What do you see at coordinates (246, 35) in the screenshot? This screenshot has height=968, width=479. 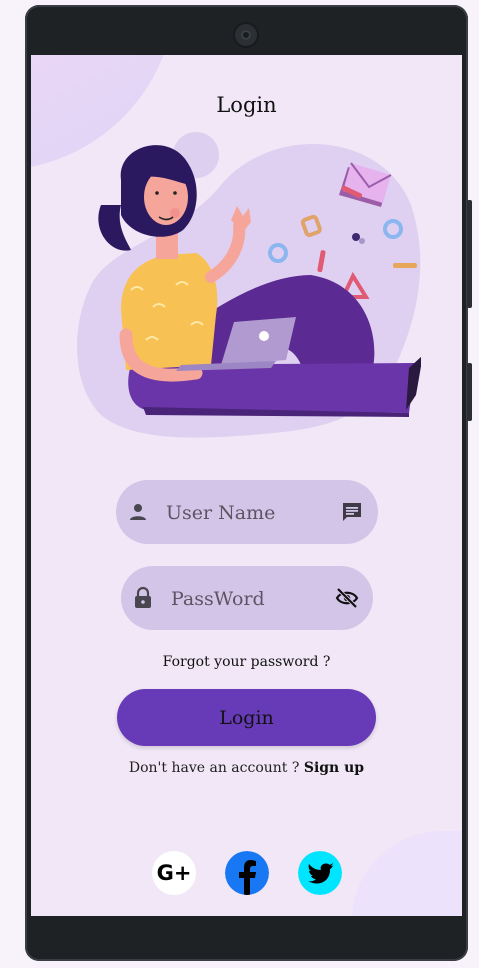 I see `front-camera` at bounding box center [246, 35].